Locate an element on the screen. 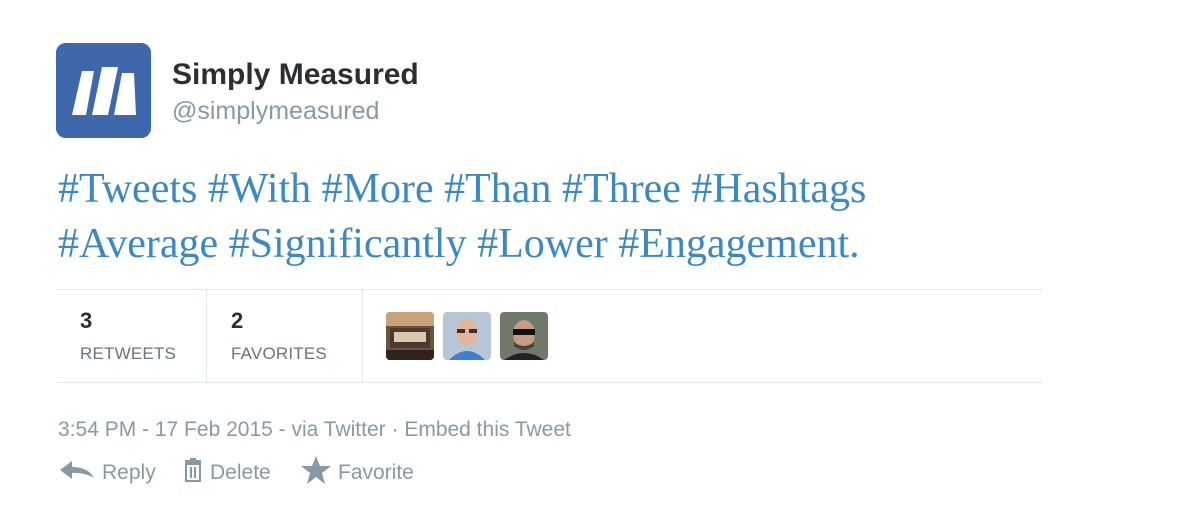  delete-button: Delete is located at coordinates (226, 473).